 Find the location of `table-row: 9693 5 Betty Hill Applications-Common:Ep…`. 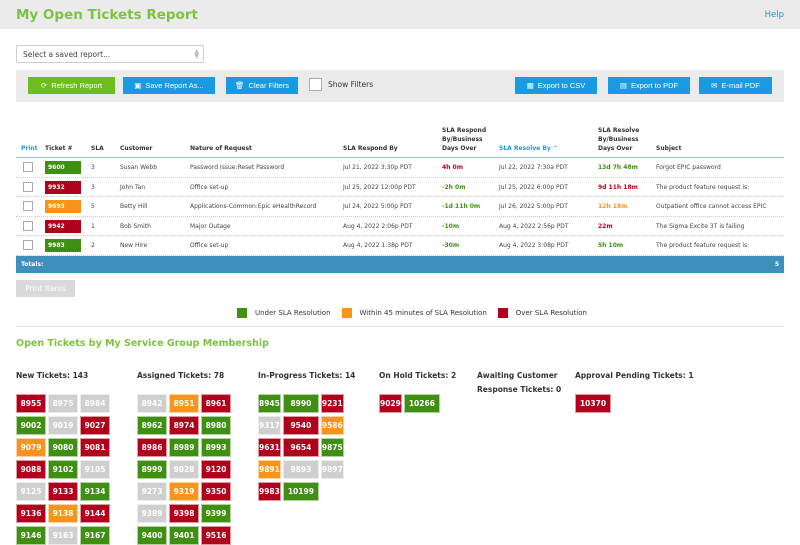

table-row: 9693 5 Betty Hill Applications-Common:Ep… is located at coordinates (400, 207).